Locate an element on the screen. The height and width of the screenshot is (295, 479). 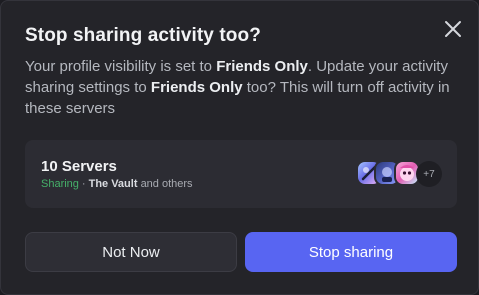
server-count: 10 Servers is located at coordinates (79, 166).